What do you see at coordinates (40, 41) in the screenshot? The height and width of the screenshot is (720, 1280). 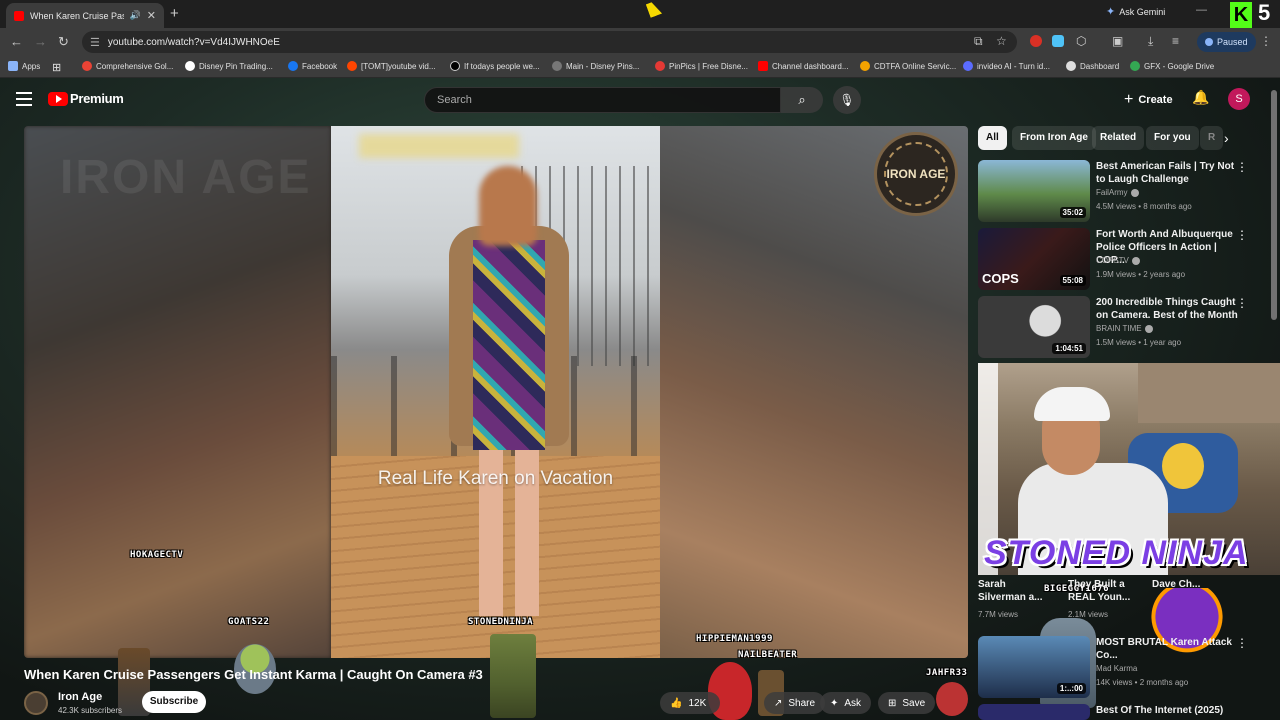 I see `forward-icon: →` at bounding box center [40, 41].